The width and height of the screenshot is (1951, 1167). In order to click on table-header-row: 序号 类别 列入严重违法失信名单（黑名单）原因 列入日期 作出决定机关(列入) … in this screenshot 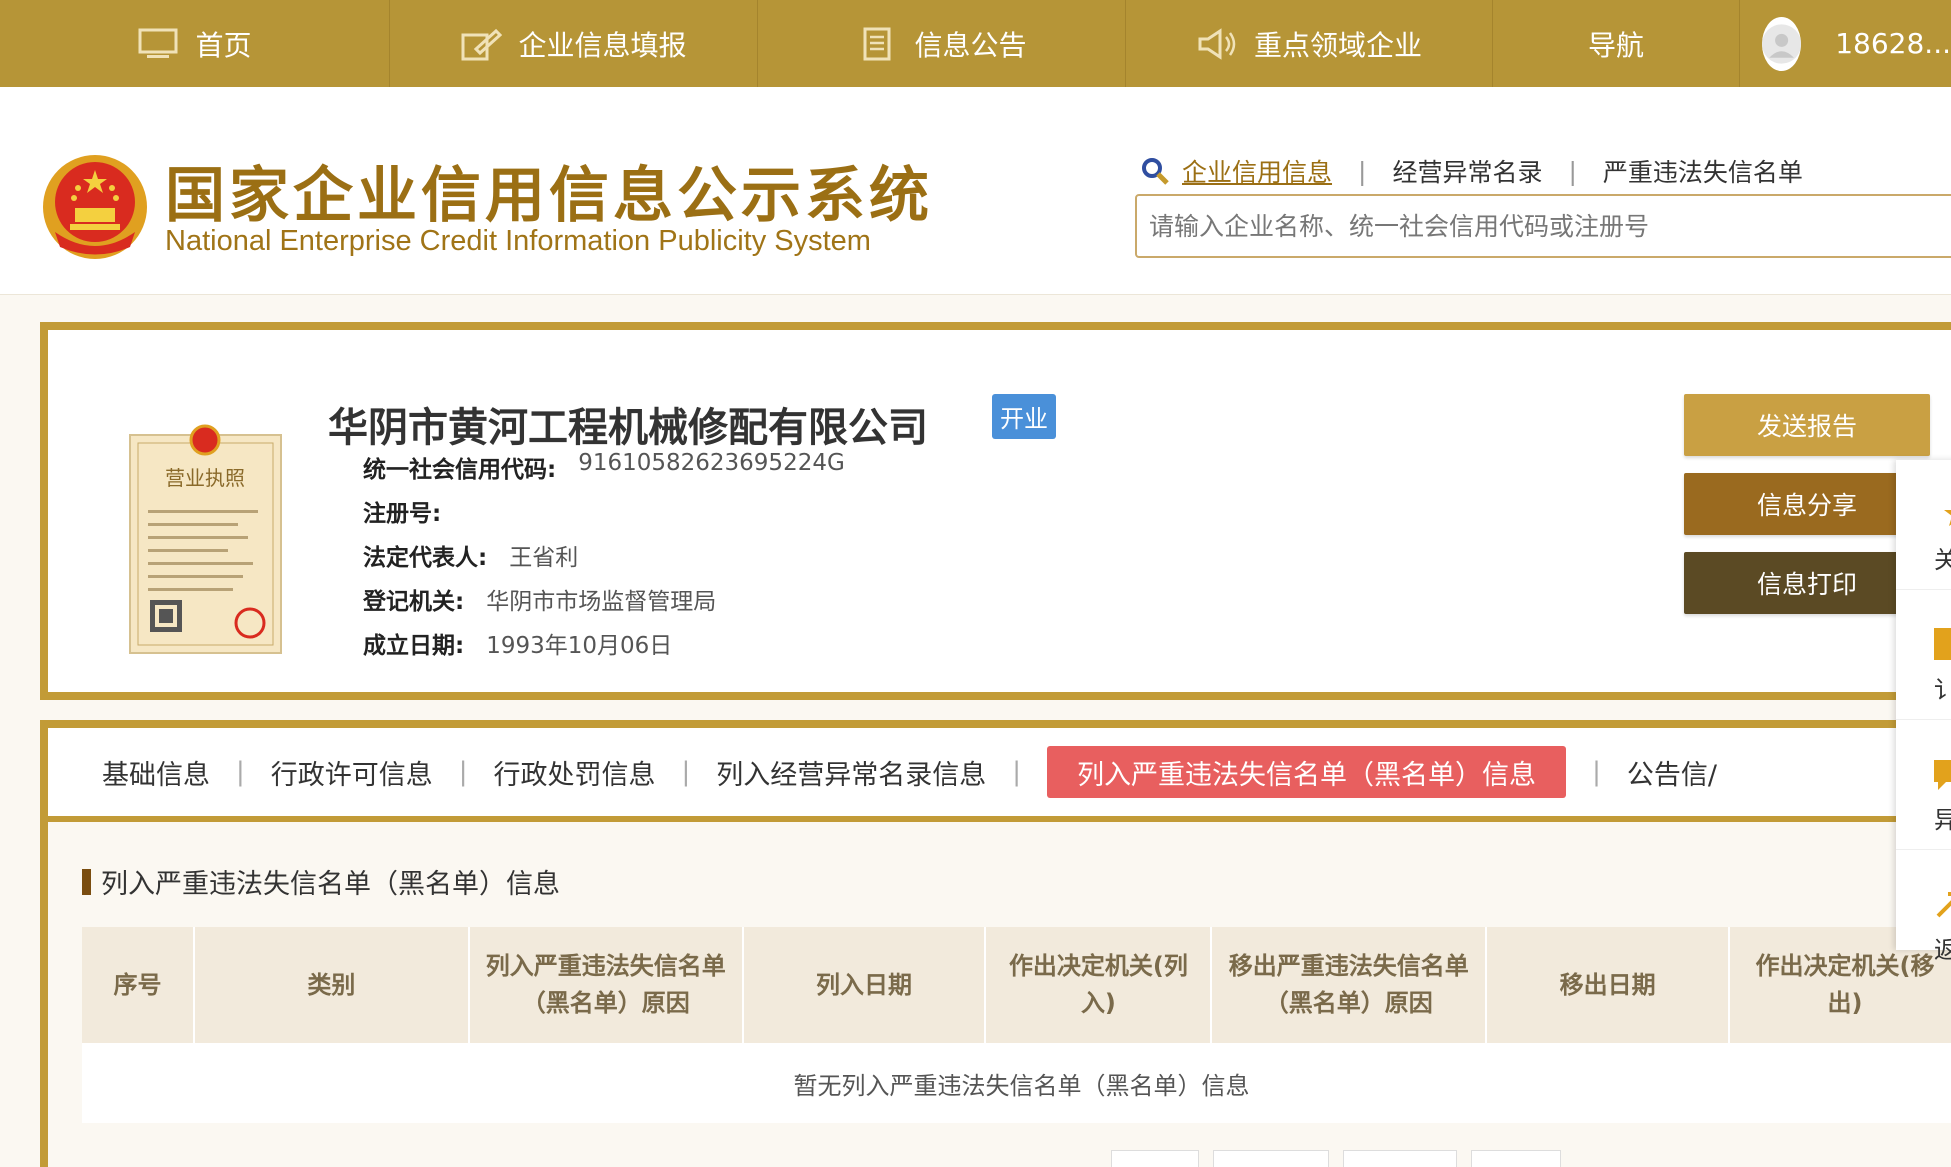, I will do `click(1016, 985)`.